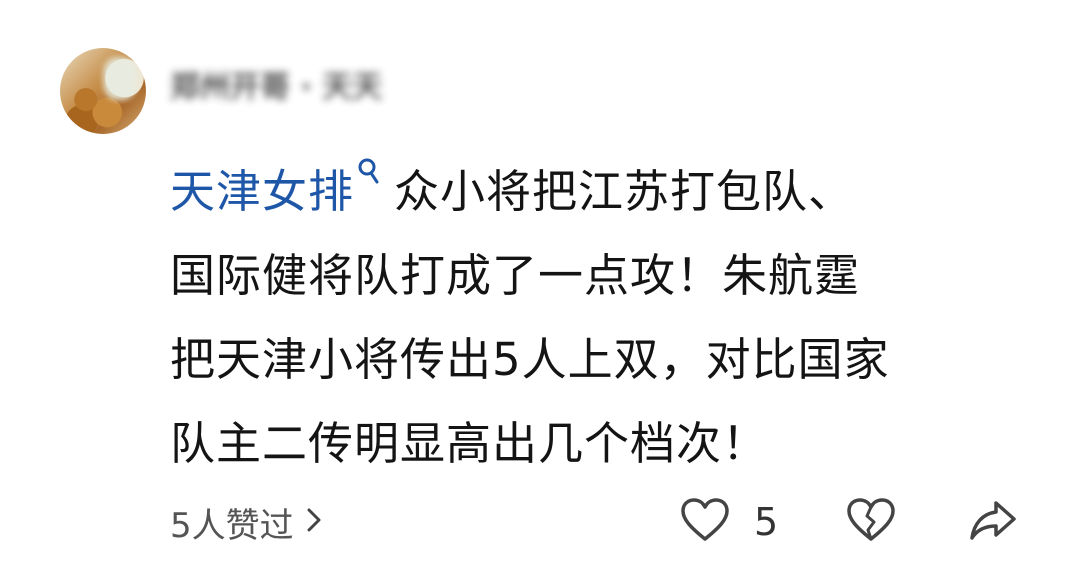 The width and height of the screenshot is (1080, 582). What do you see at coordinates (530, 359) in the screenshot?
I see `comment-line-3: 把天津小将传出5人上双，对比国家` at bounding box center [530, 359].